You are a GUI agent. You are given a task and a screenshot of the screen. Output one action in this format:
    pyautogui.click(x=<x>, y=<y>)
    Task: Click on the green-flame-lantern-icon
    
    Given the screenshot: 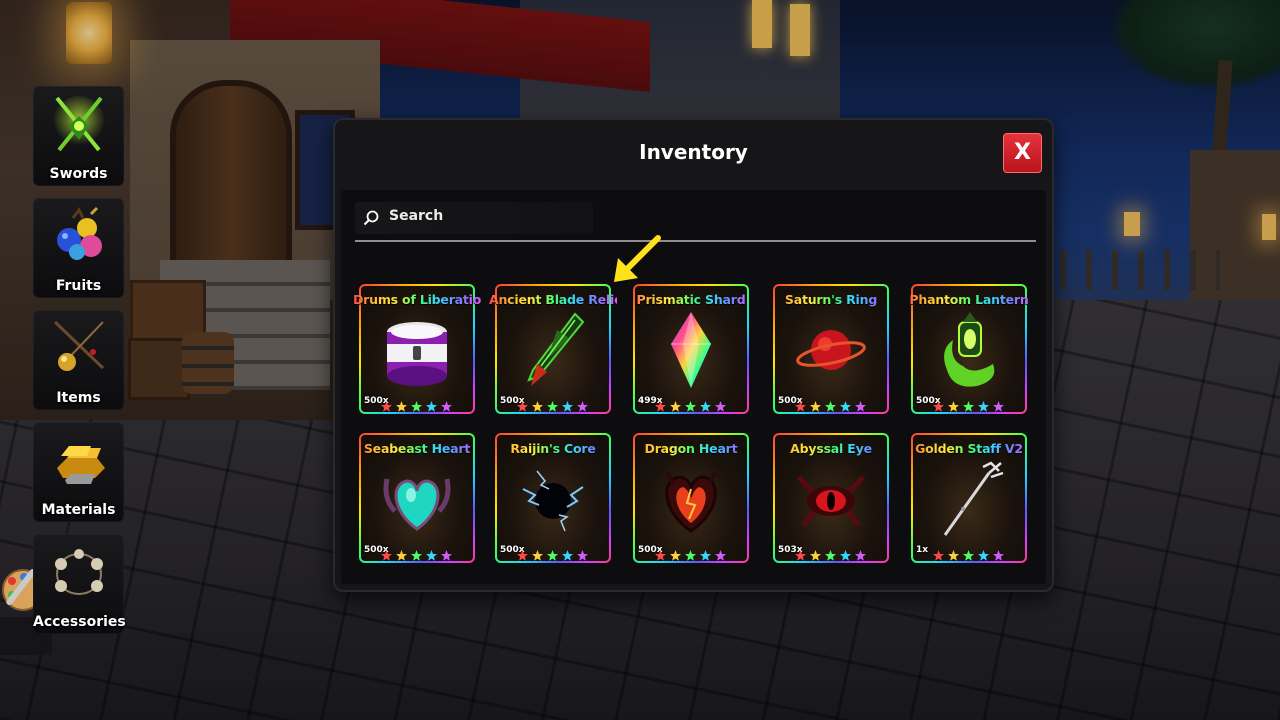 What is the action you would take?
    pyautogui.click(x=969, y=349)
    